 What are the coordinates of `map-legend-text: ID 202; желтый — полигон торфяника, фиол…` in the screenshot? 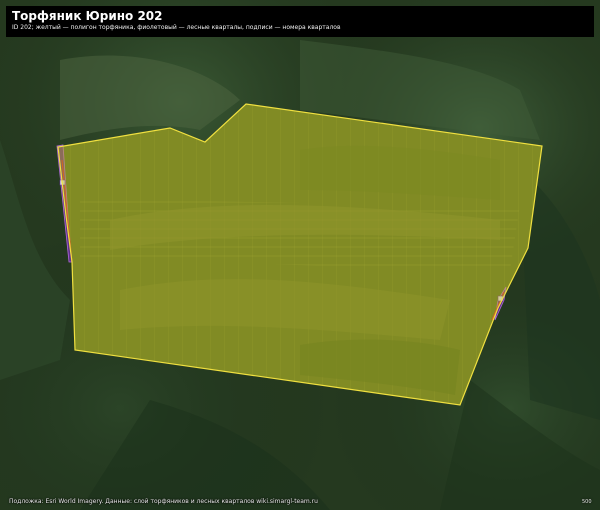 It's located at (176, 27).